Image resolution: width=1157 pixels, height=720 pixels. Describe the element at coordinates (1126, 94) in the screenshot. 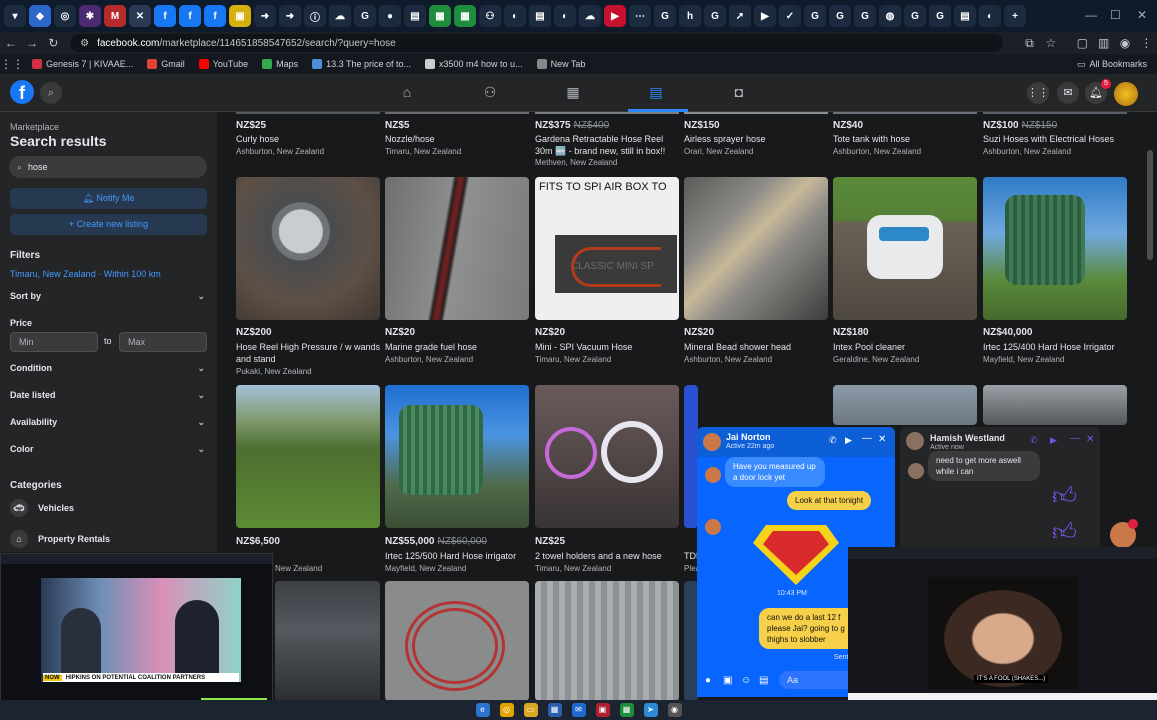

I see `account-avatar` at that location.